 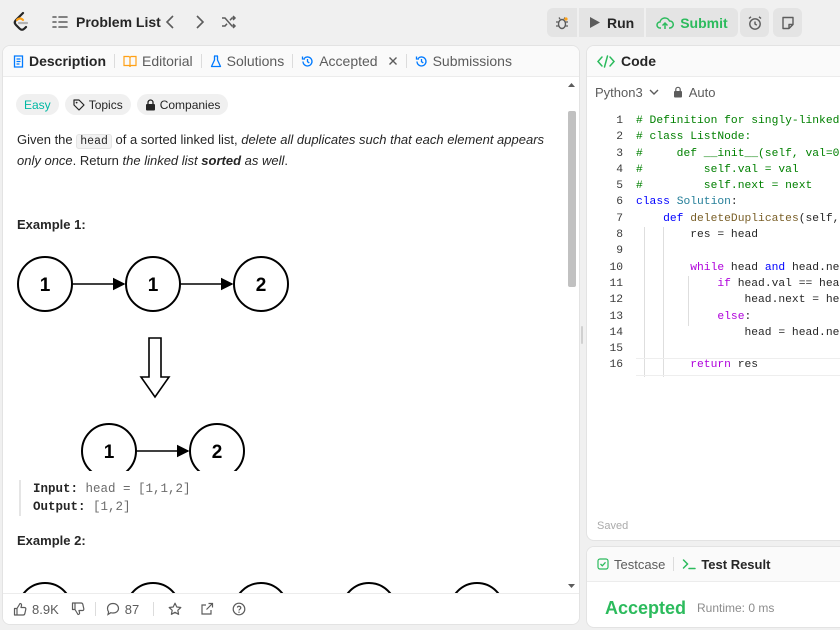 I want to click on tab-submissions: Submissions, so click(x=463, y=61).